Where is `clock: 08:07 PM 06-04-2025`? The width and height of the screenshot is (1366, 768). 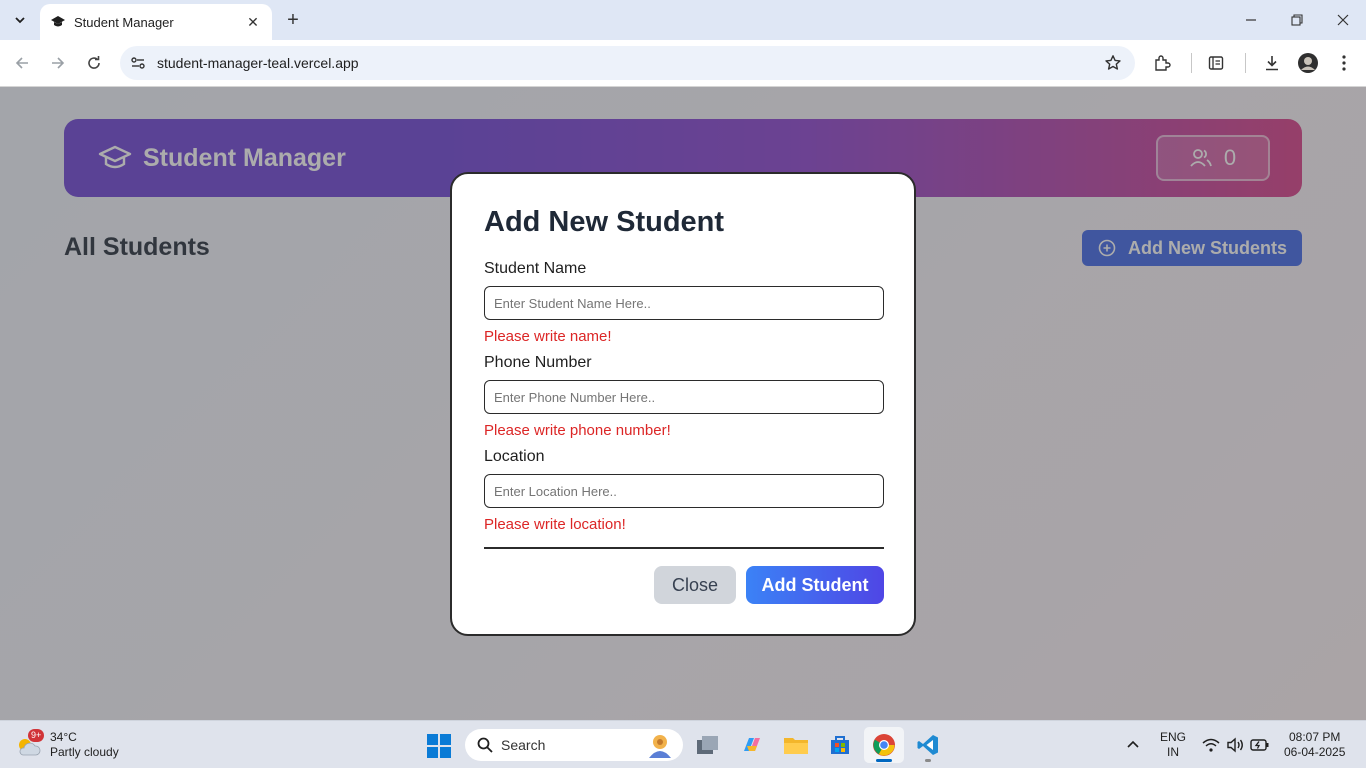
clock: 08:07 PM 06-04-2025 is located at coordinates (1314, 744).